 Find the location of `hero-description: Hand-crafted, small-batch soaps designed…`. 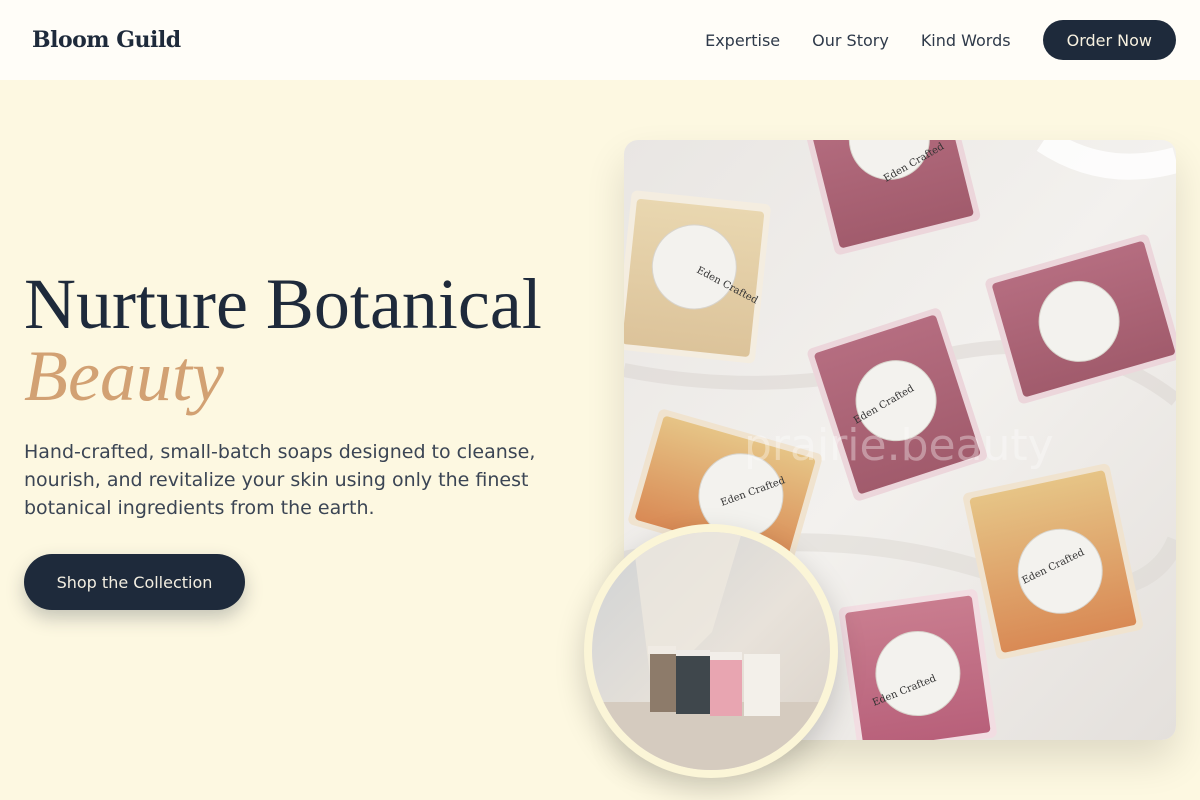

hero-description: Hand-crafted, small-batch soaps designed… is located at coordinates (280, 480).